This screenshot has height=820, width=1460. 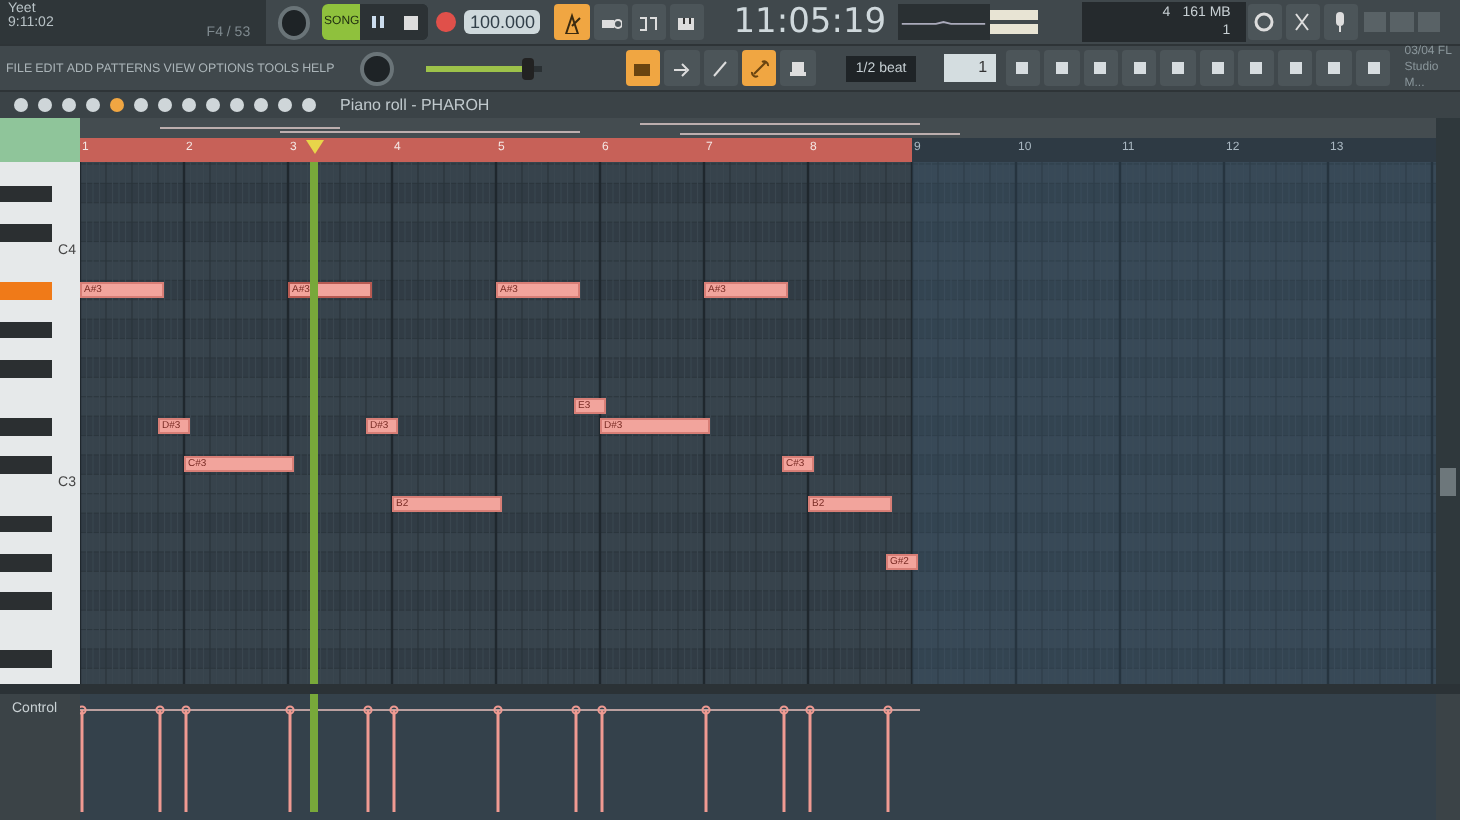 What do you see at coordinates (377, 68) in the screenshot?
I see `pitch-knob` at bounding box center [377, 68].